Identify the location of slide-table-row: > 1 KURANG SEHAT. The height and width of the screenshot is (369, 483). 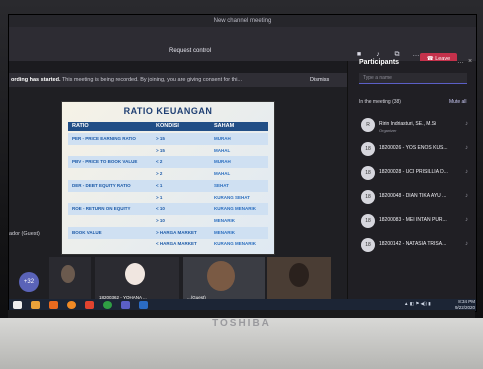
(168, 198).